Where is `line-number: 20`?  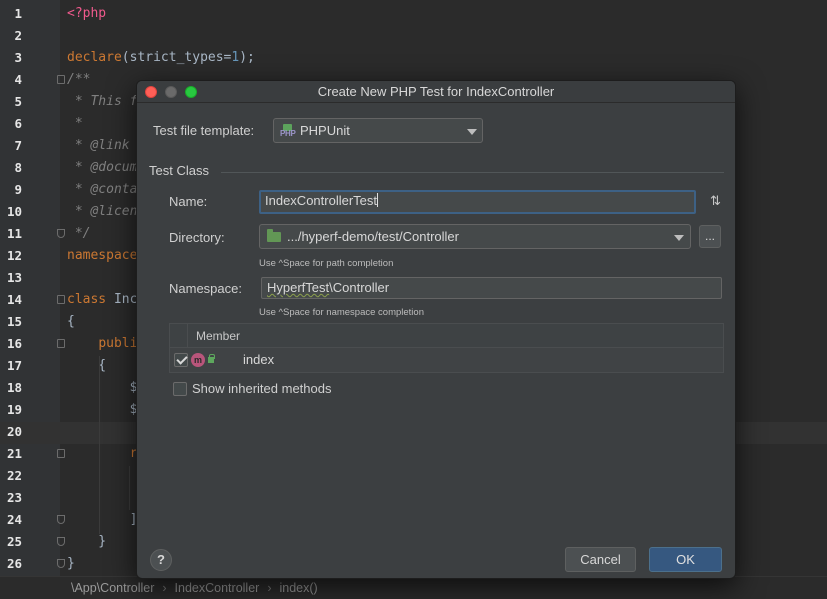
line-number: 20 is located at coordinates (11, 432).